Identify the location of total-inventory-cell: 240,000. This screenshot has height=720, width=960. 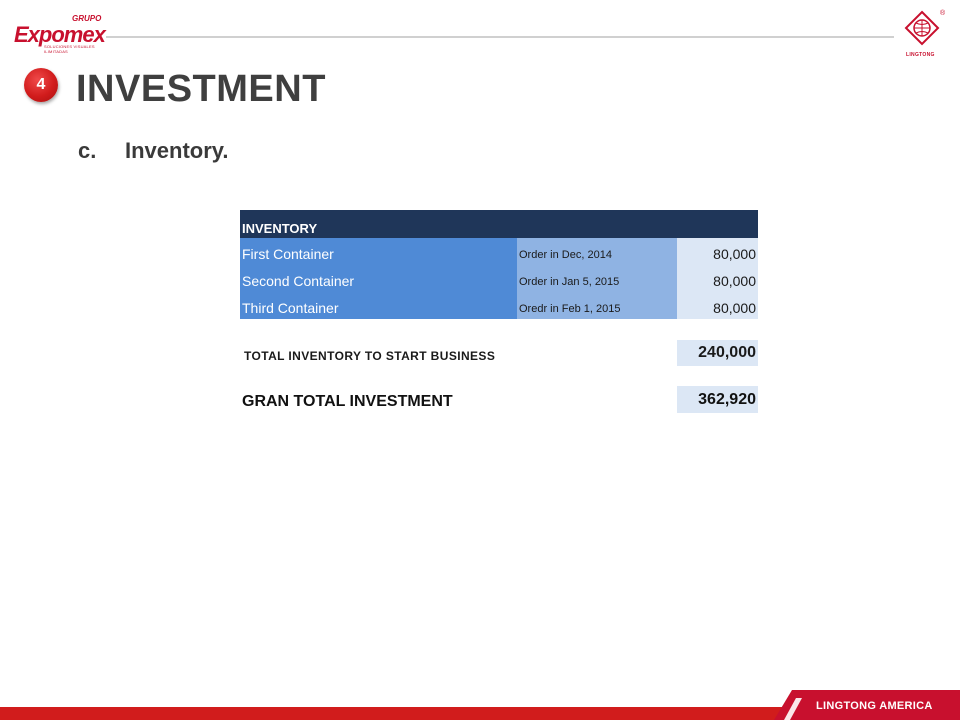
(717, 353).